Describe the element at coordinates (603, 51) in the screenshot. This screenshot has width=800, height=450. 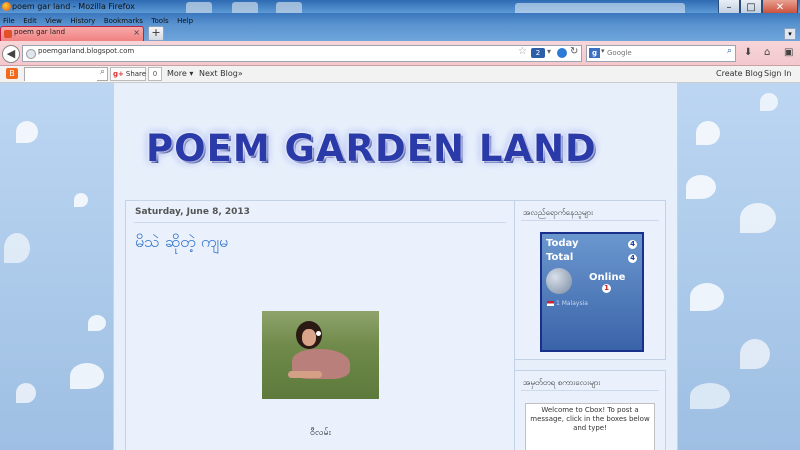
I see `engine-dropdown-icon: ▾` at that location.